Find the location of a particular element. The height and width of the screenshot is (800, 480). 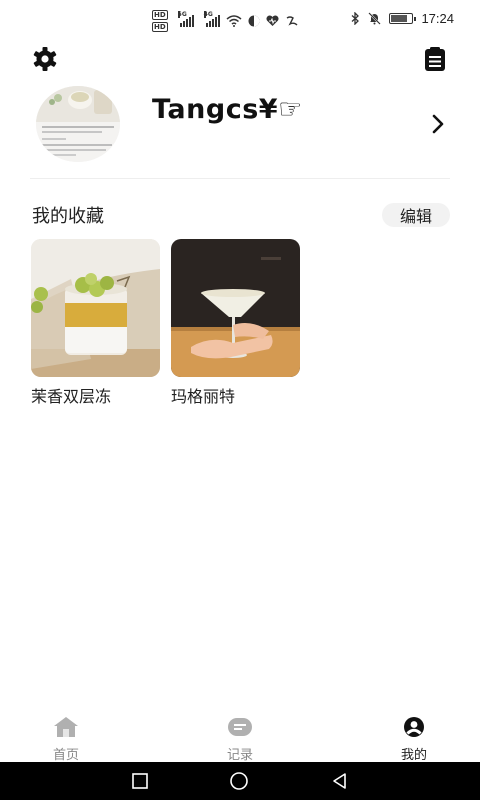

health-icon is located at coordinates (272, 21).